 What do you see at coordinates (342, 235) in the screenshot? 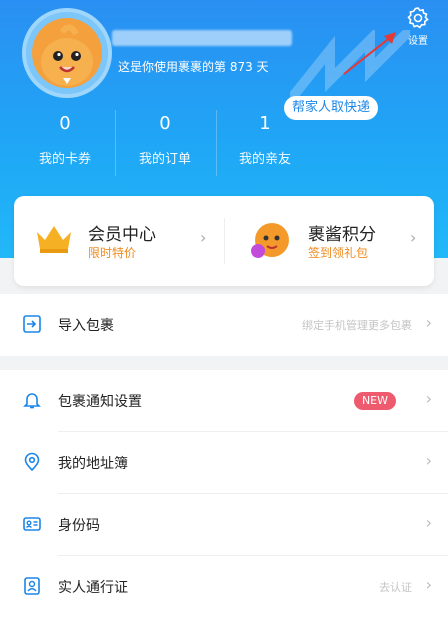
I see `points-title: 裹酱积分` at bounding box center [342, 235].